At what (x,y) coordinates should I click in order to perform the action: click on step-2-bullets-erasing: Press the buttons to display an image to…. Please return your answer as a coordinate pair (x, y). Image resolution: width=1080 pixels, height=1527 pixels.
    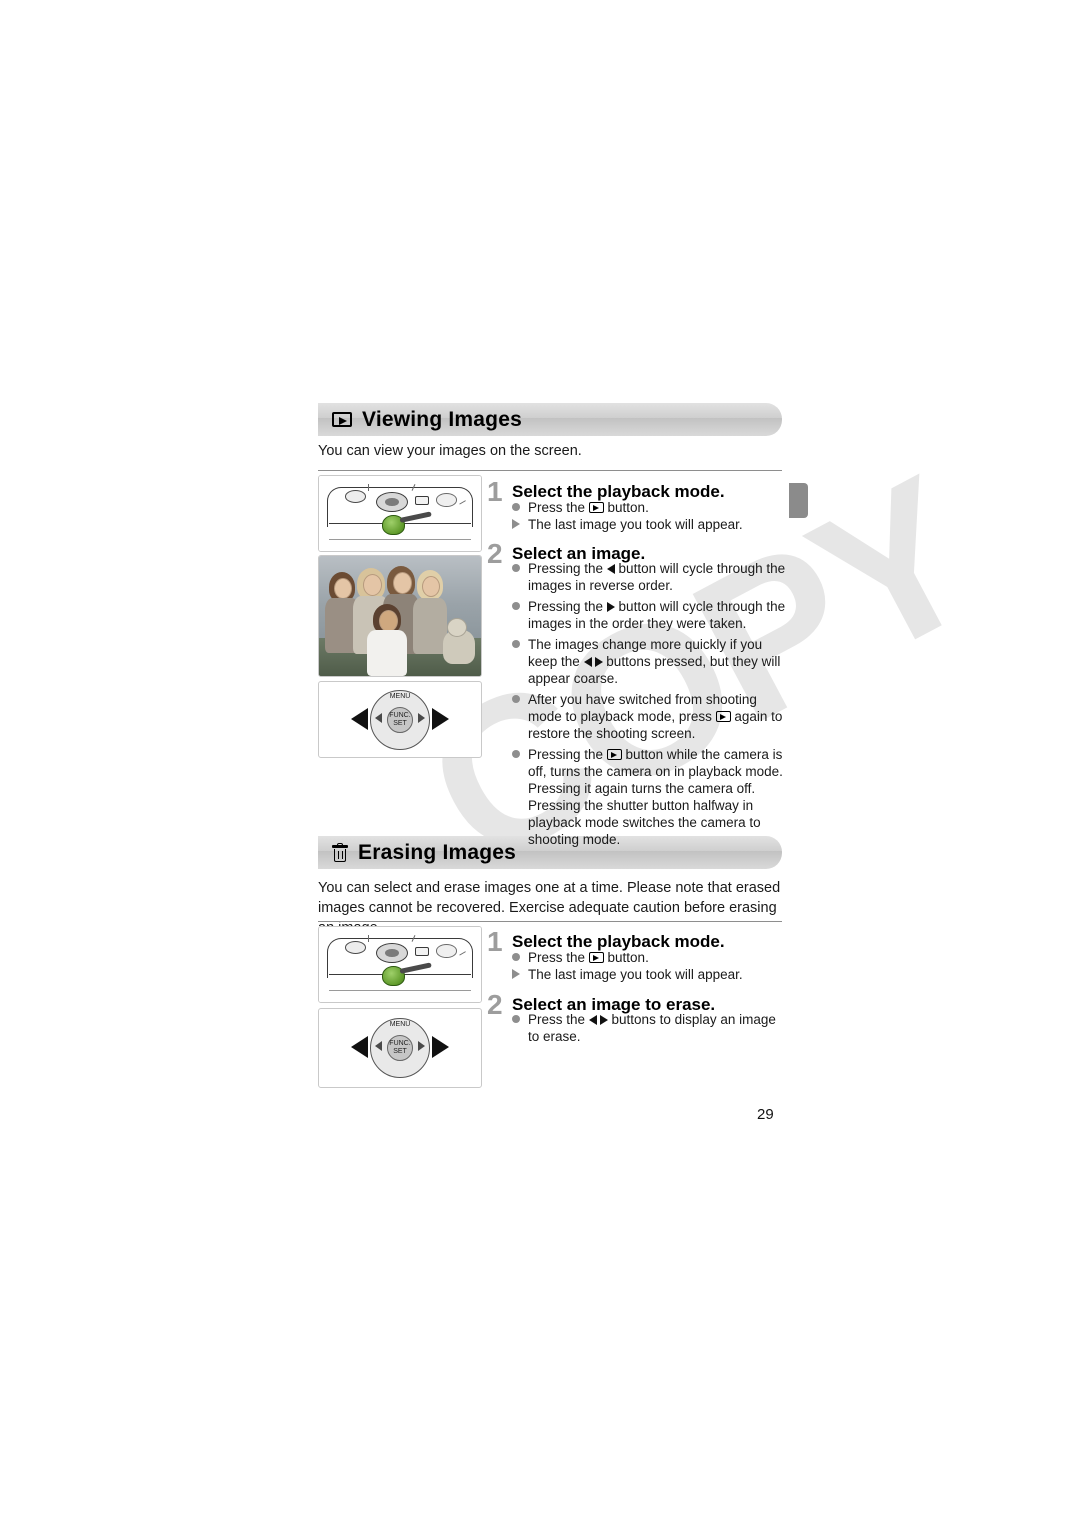
    Looking at the image, I should click on (651, 1028).